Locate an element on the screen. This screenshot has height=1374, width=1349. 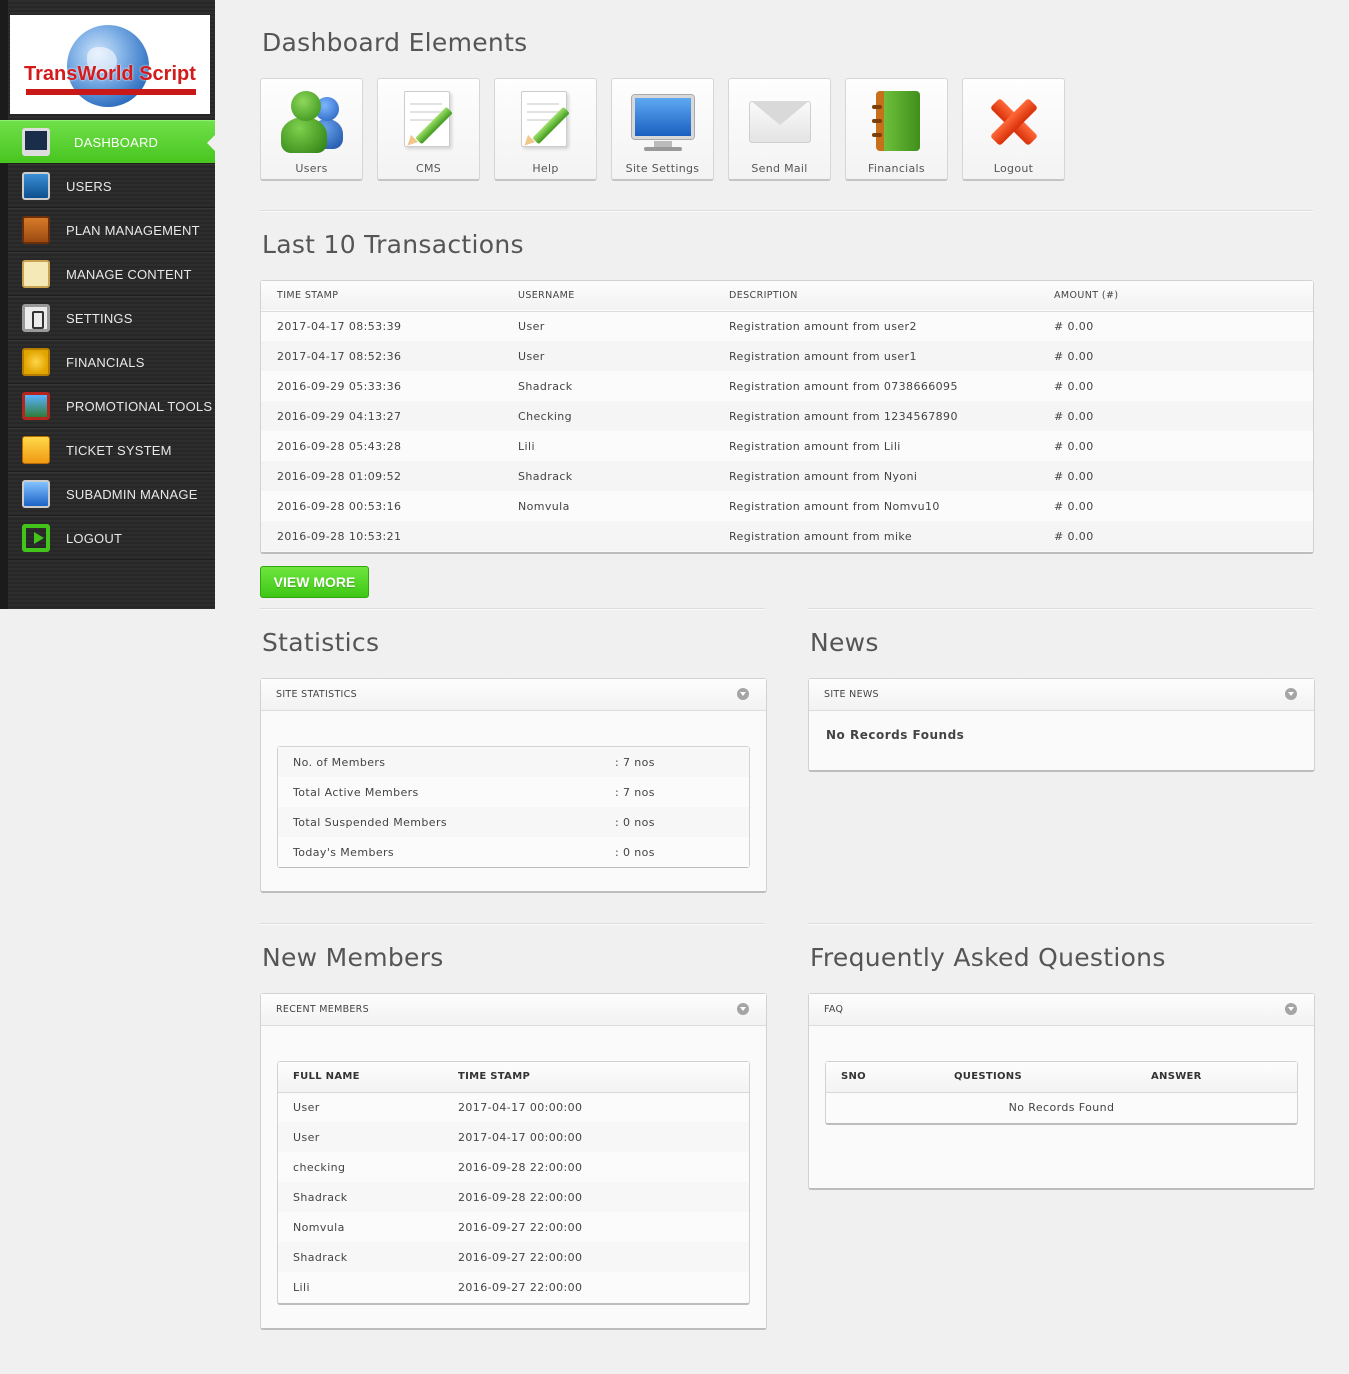
panel-title: SITE STATISTICS is located at coordinates (316, 694).